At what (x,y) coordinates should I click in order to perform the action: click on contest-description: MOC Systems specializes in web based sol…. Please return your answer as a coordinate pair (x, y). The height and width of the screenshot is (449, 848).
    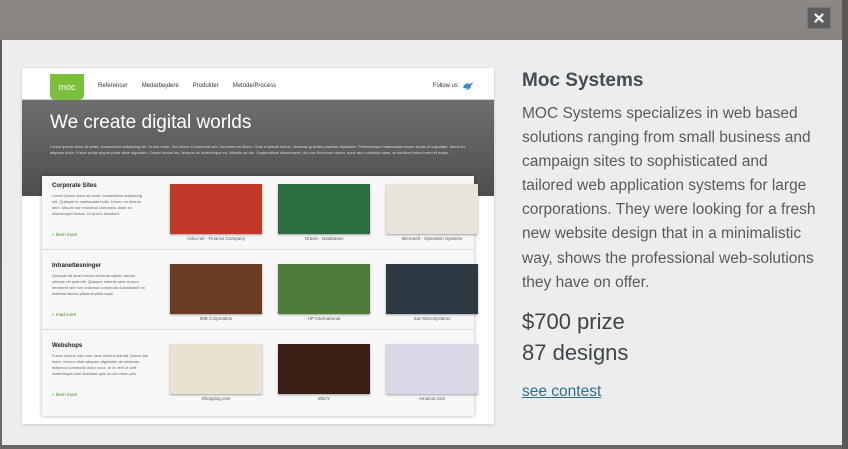
    Looking at the image, I should click on (669, 198).